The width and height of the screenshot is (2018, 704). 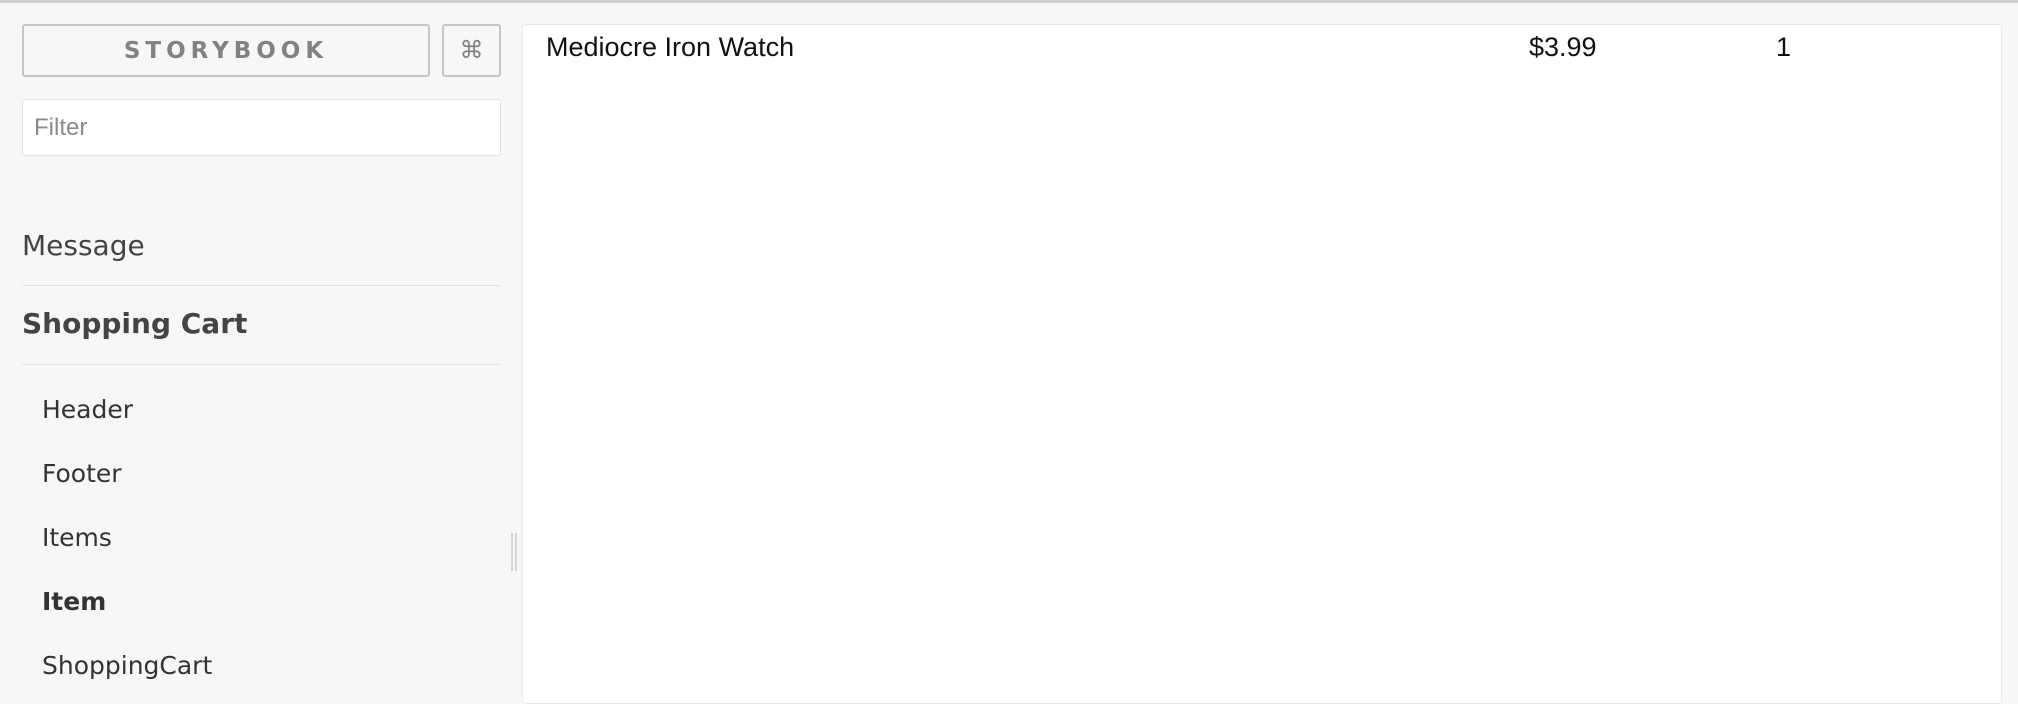 What do you see at coordinates (82, 473) in the screenshot?
I see `story-footer: Footer` at bounding box center [82, 473].